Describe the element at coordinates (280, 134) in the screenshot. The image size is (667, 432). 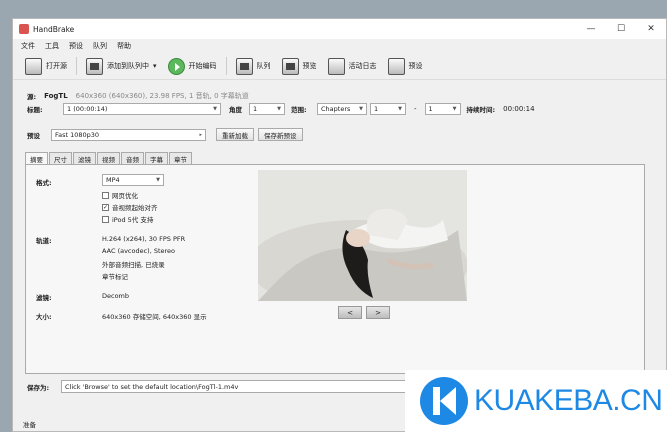
I see `save-new-preset-button: 保存新预设` at that location.